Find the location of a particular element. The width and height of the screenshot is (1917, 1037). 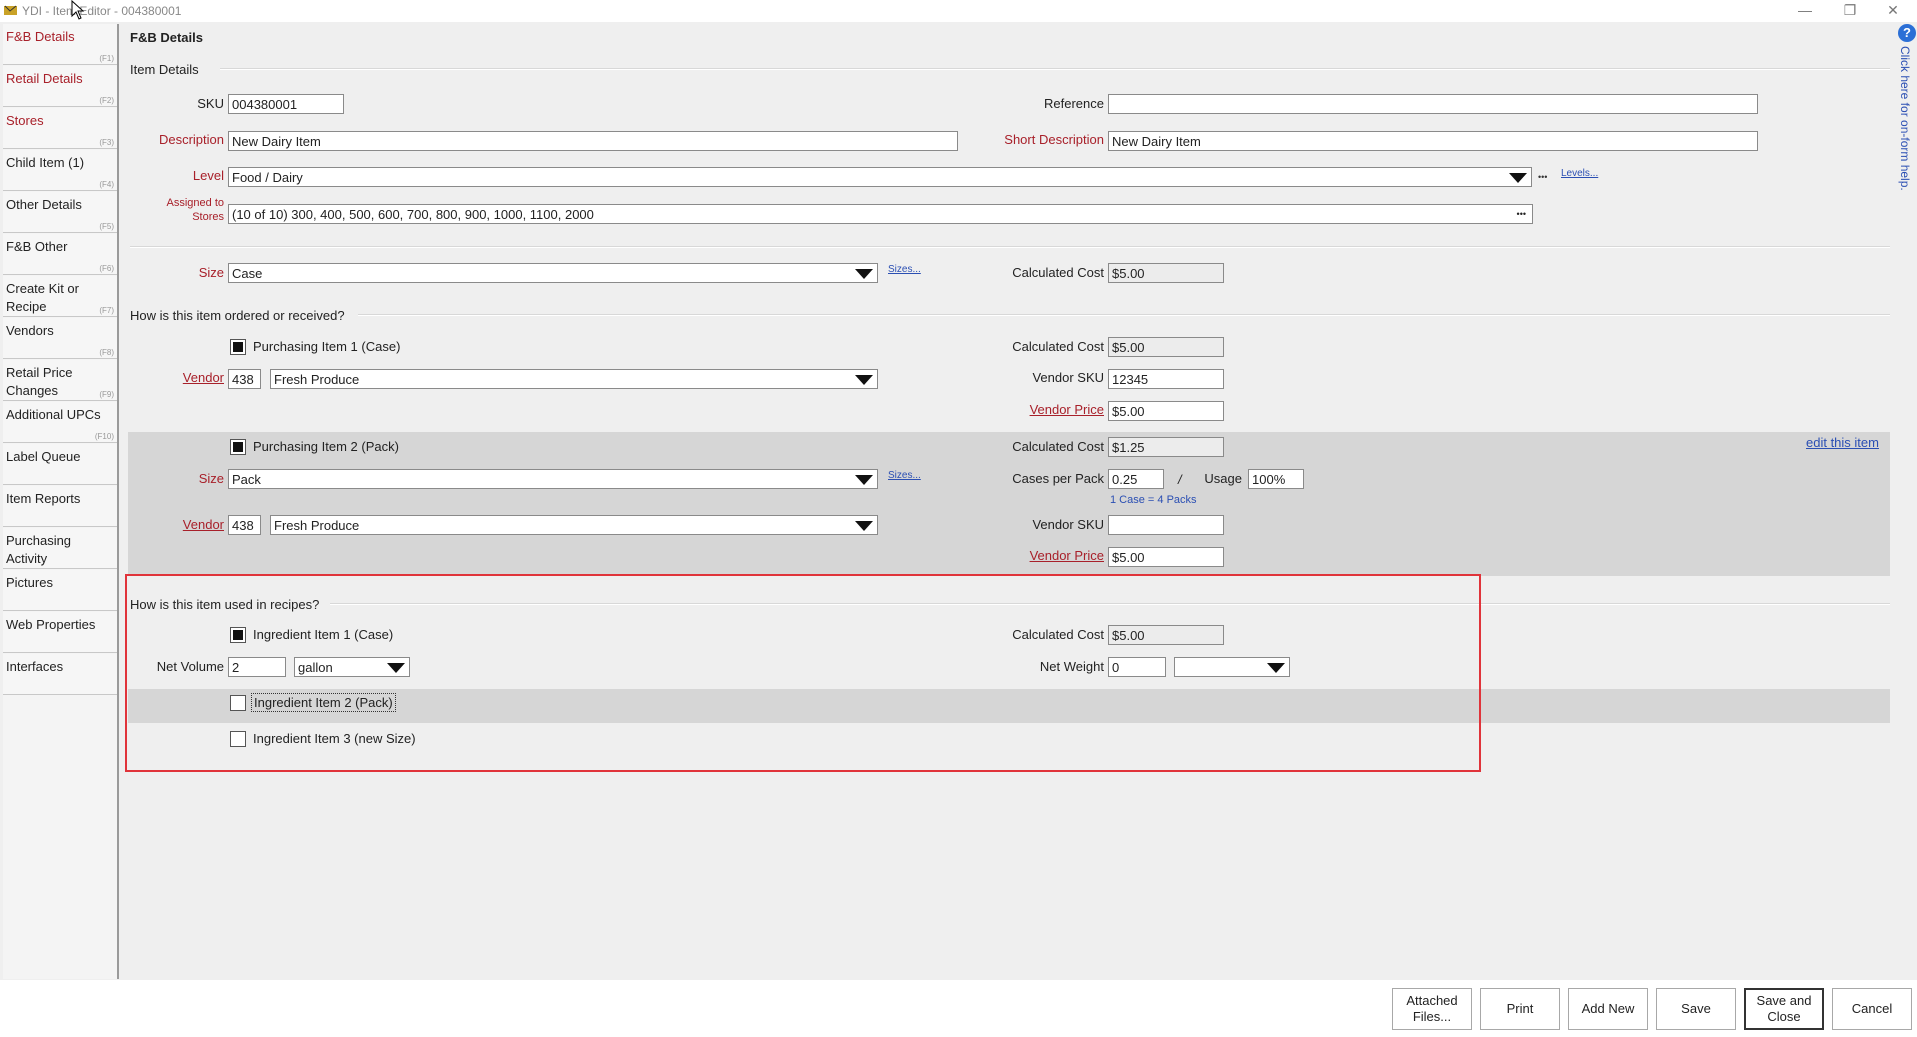

p2-calculated-cost-label: Calculated Cost is located at coordinates (1058, 446).